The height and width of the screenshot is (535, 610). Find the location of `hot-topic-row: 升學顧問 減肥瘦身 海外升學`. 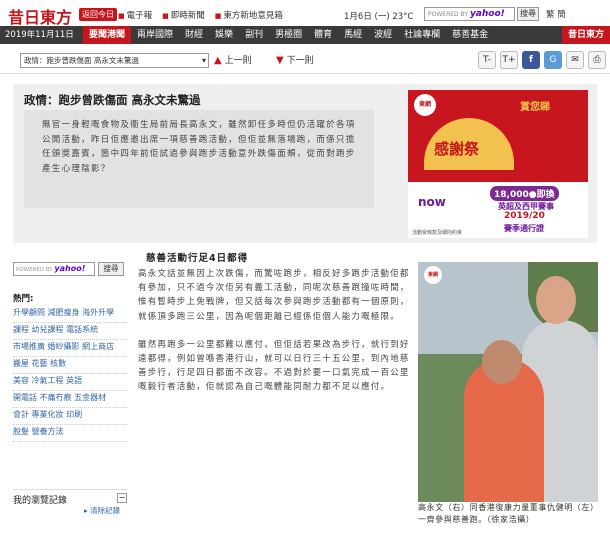

hot-topic-row: 升學顧問 減肥瘦身 海外升學 is located at coordinates (70, 314).